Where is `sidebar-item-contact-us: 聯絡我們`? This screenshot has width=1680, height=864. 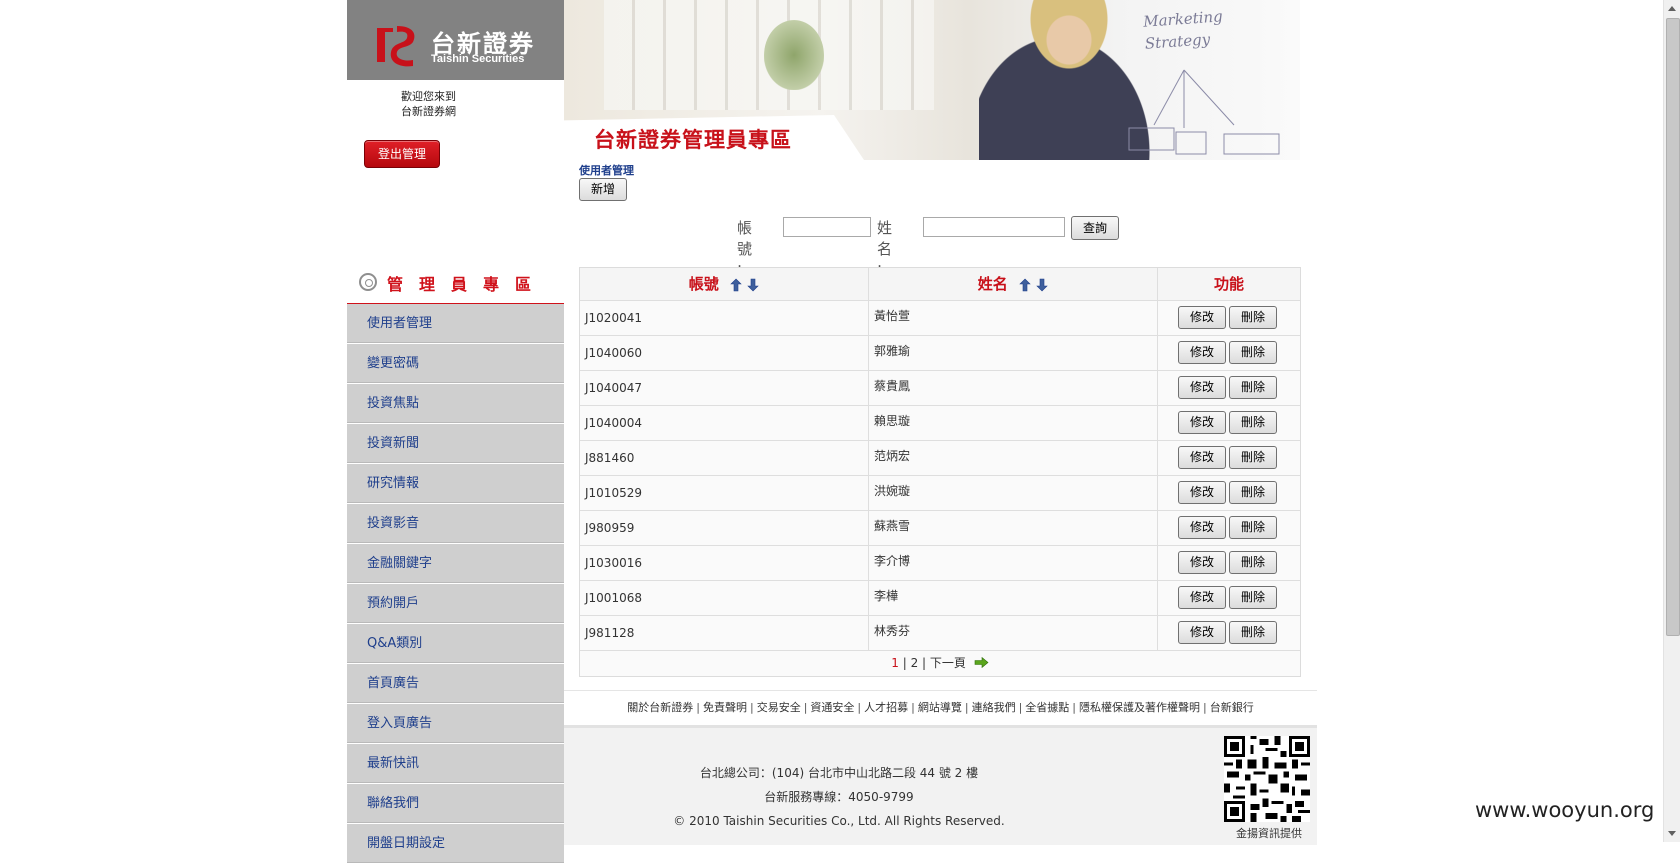 sidebar-item-contact-us: 聯絡我們 is located at coordinates (455, 804).